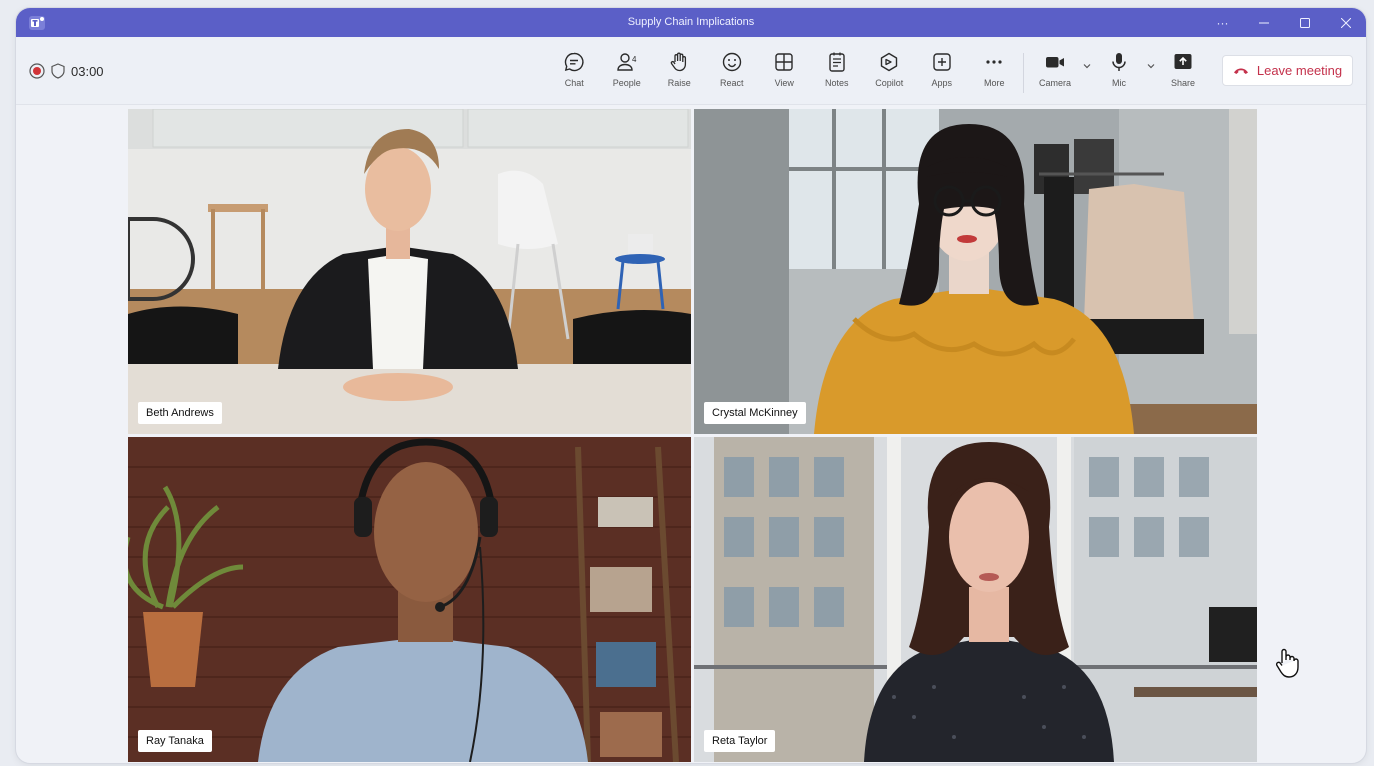  Describe the element at coordinates (627, 62) in the screenshot. I see `people-icon: 4` at that location.